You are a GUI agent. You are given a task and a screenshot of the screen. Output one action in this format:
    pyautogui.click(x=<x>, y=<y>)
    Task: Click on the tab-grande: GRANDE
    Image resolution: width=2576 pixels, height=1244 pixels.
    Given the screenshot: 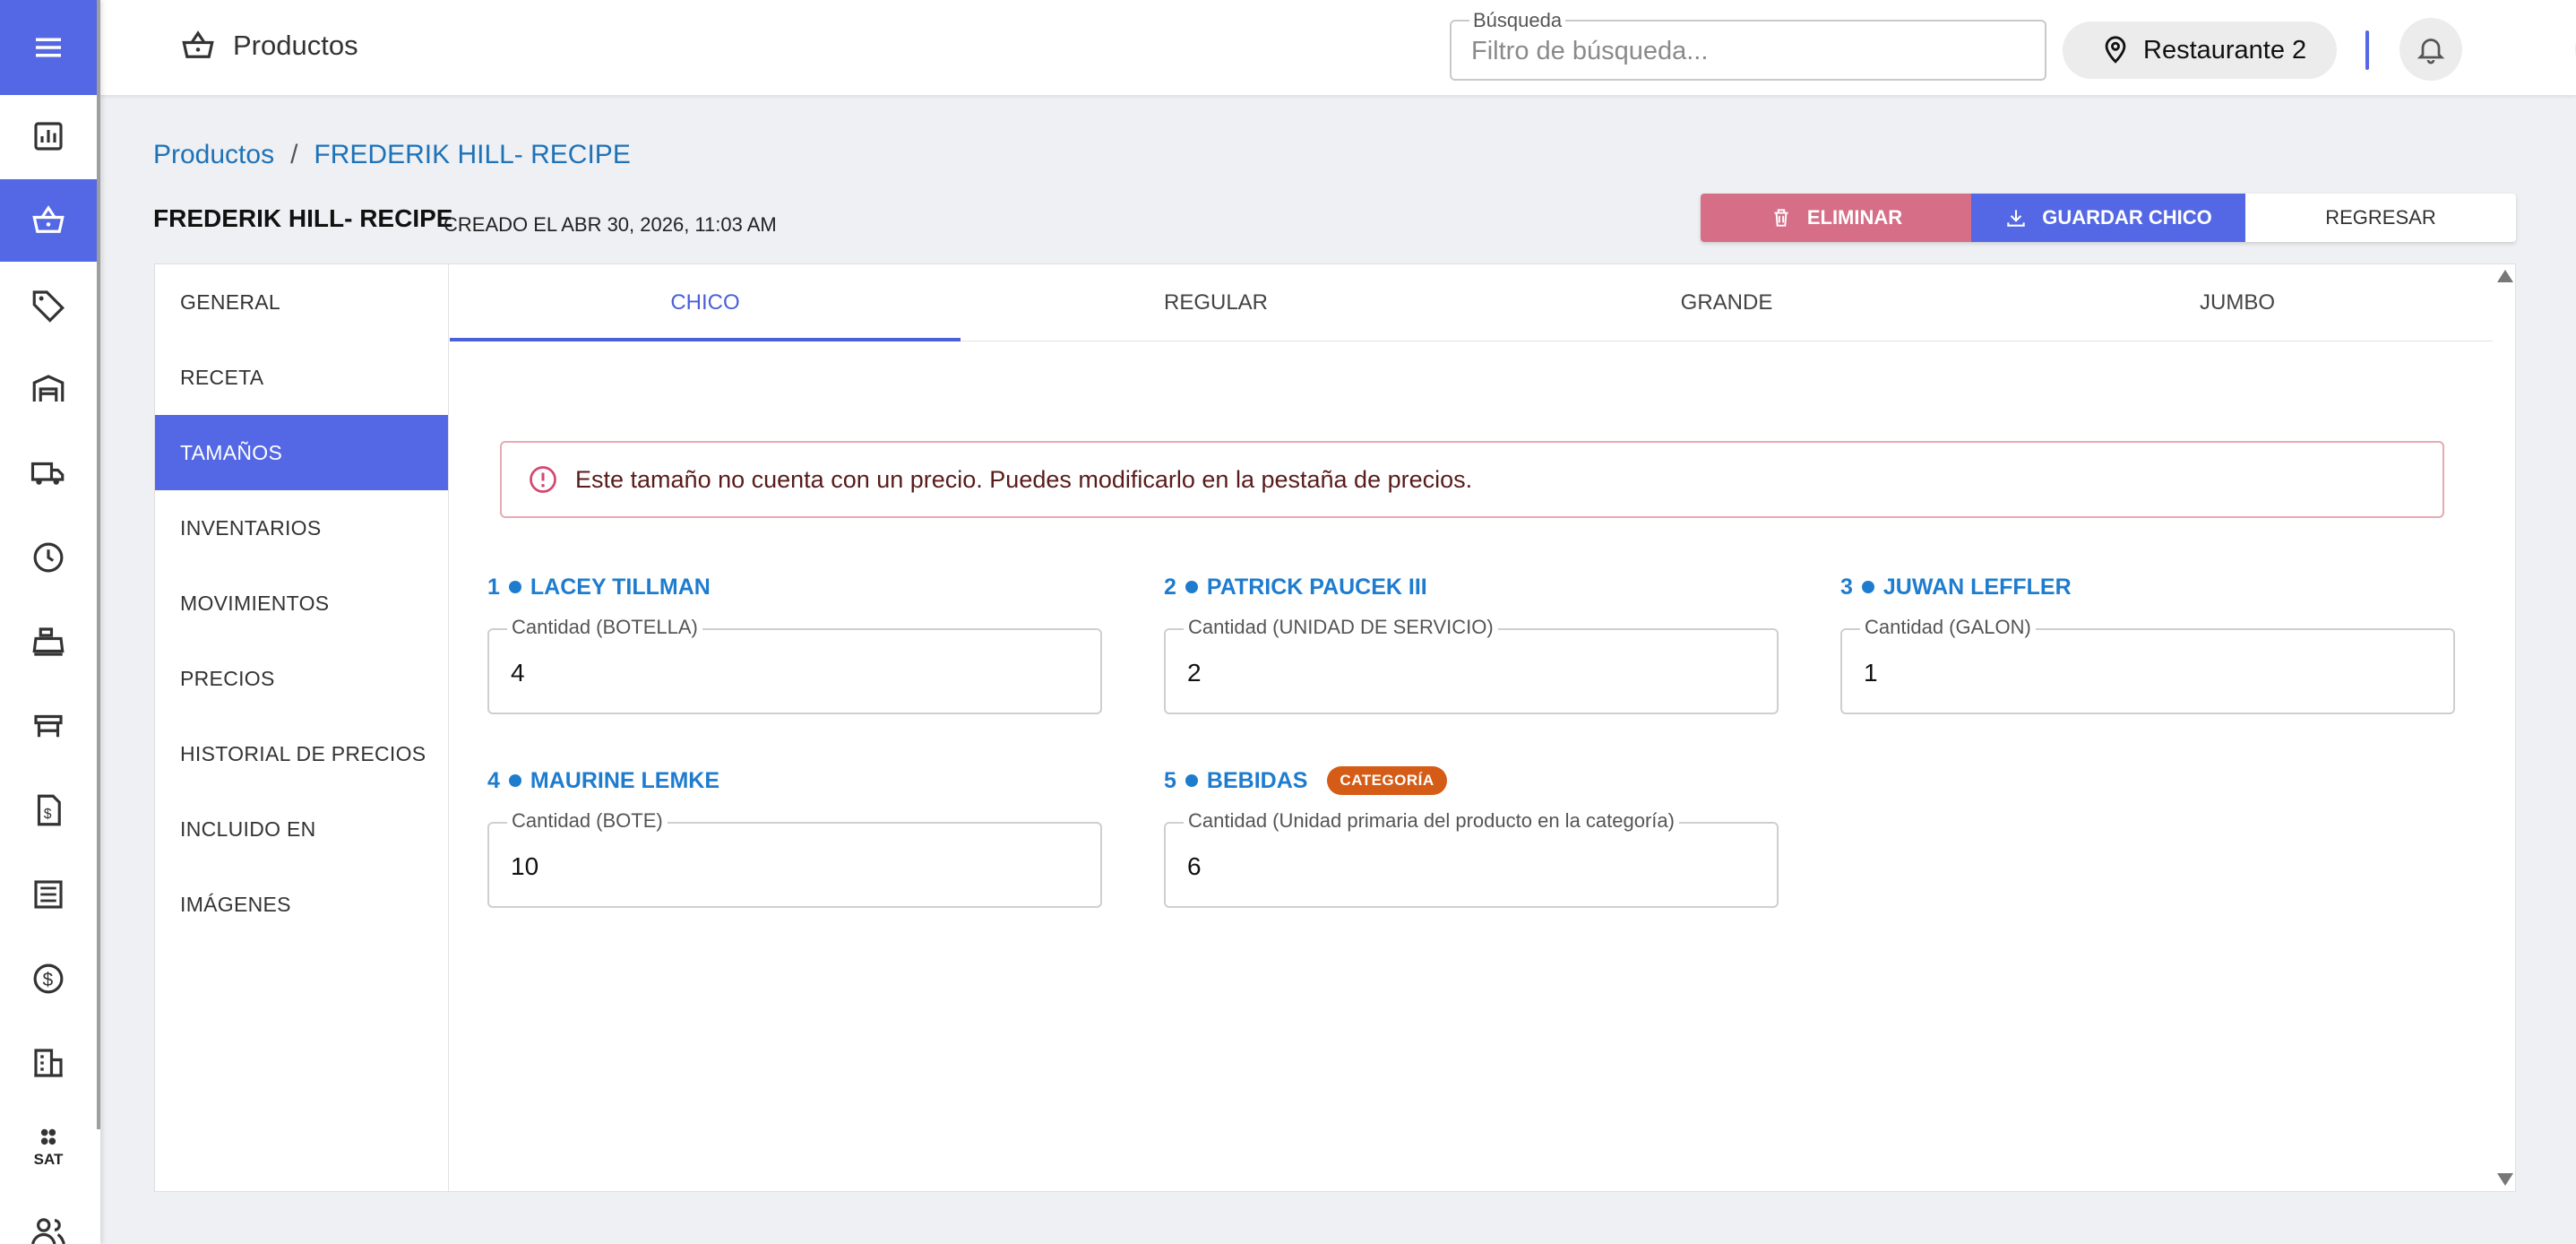 What is the action you would take?
    pyautogui.click(x=1727, y=302)
    